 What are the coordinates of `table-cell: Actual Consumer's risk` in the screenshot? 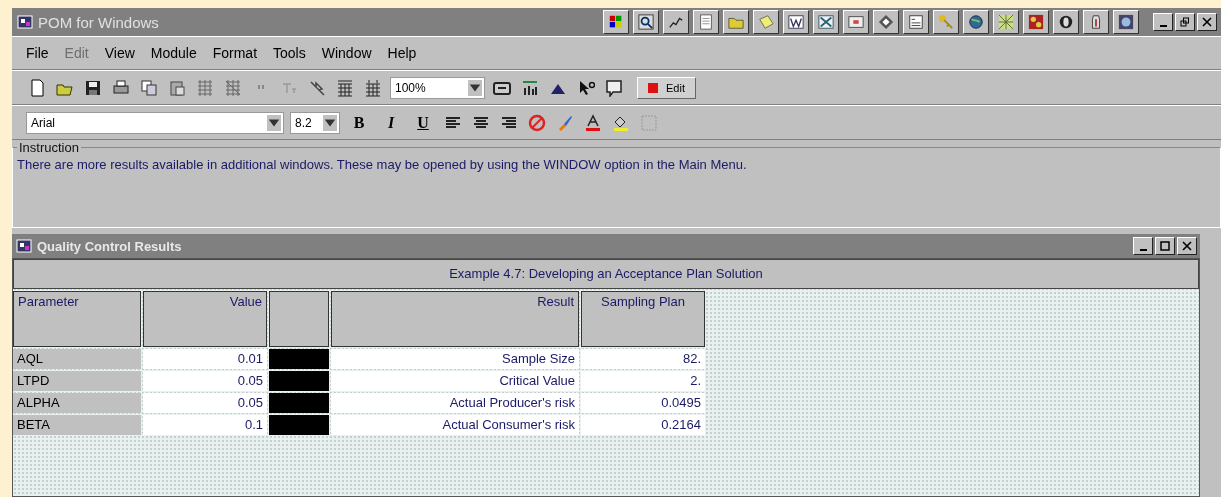 It's located at (455, 425).